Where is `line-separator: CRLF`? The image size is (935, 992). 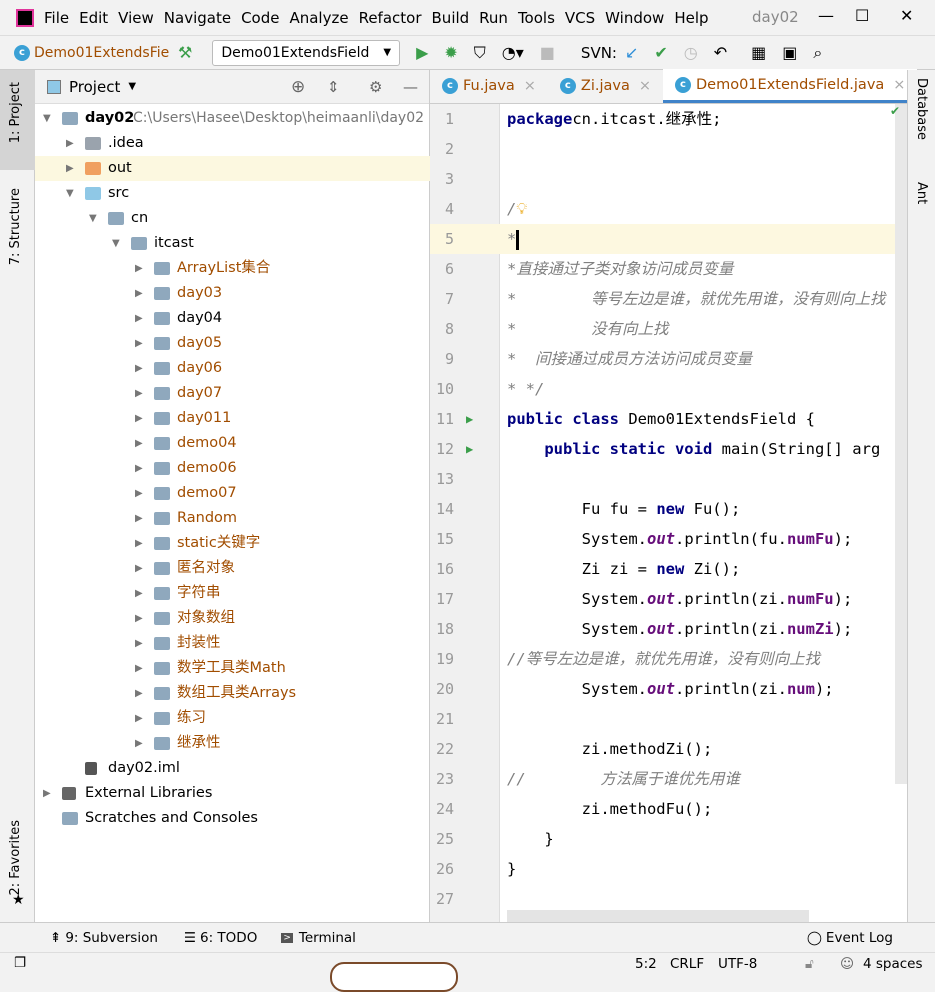 line-separator: CRLF is located at coordinates (687, 964).